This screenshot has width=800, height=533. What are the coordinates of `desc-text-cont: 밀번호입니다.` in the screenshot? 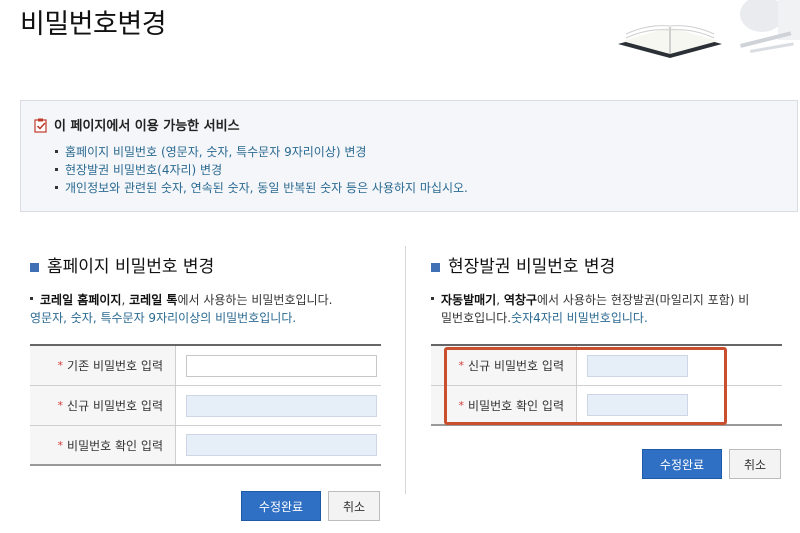 It's located at (476, 318).